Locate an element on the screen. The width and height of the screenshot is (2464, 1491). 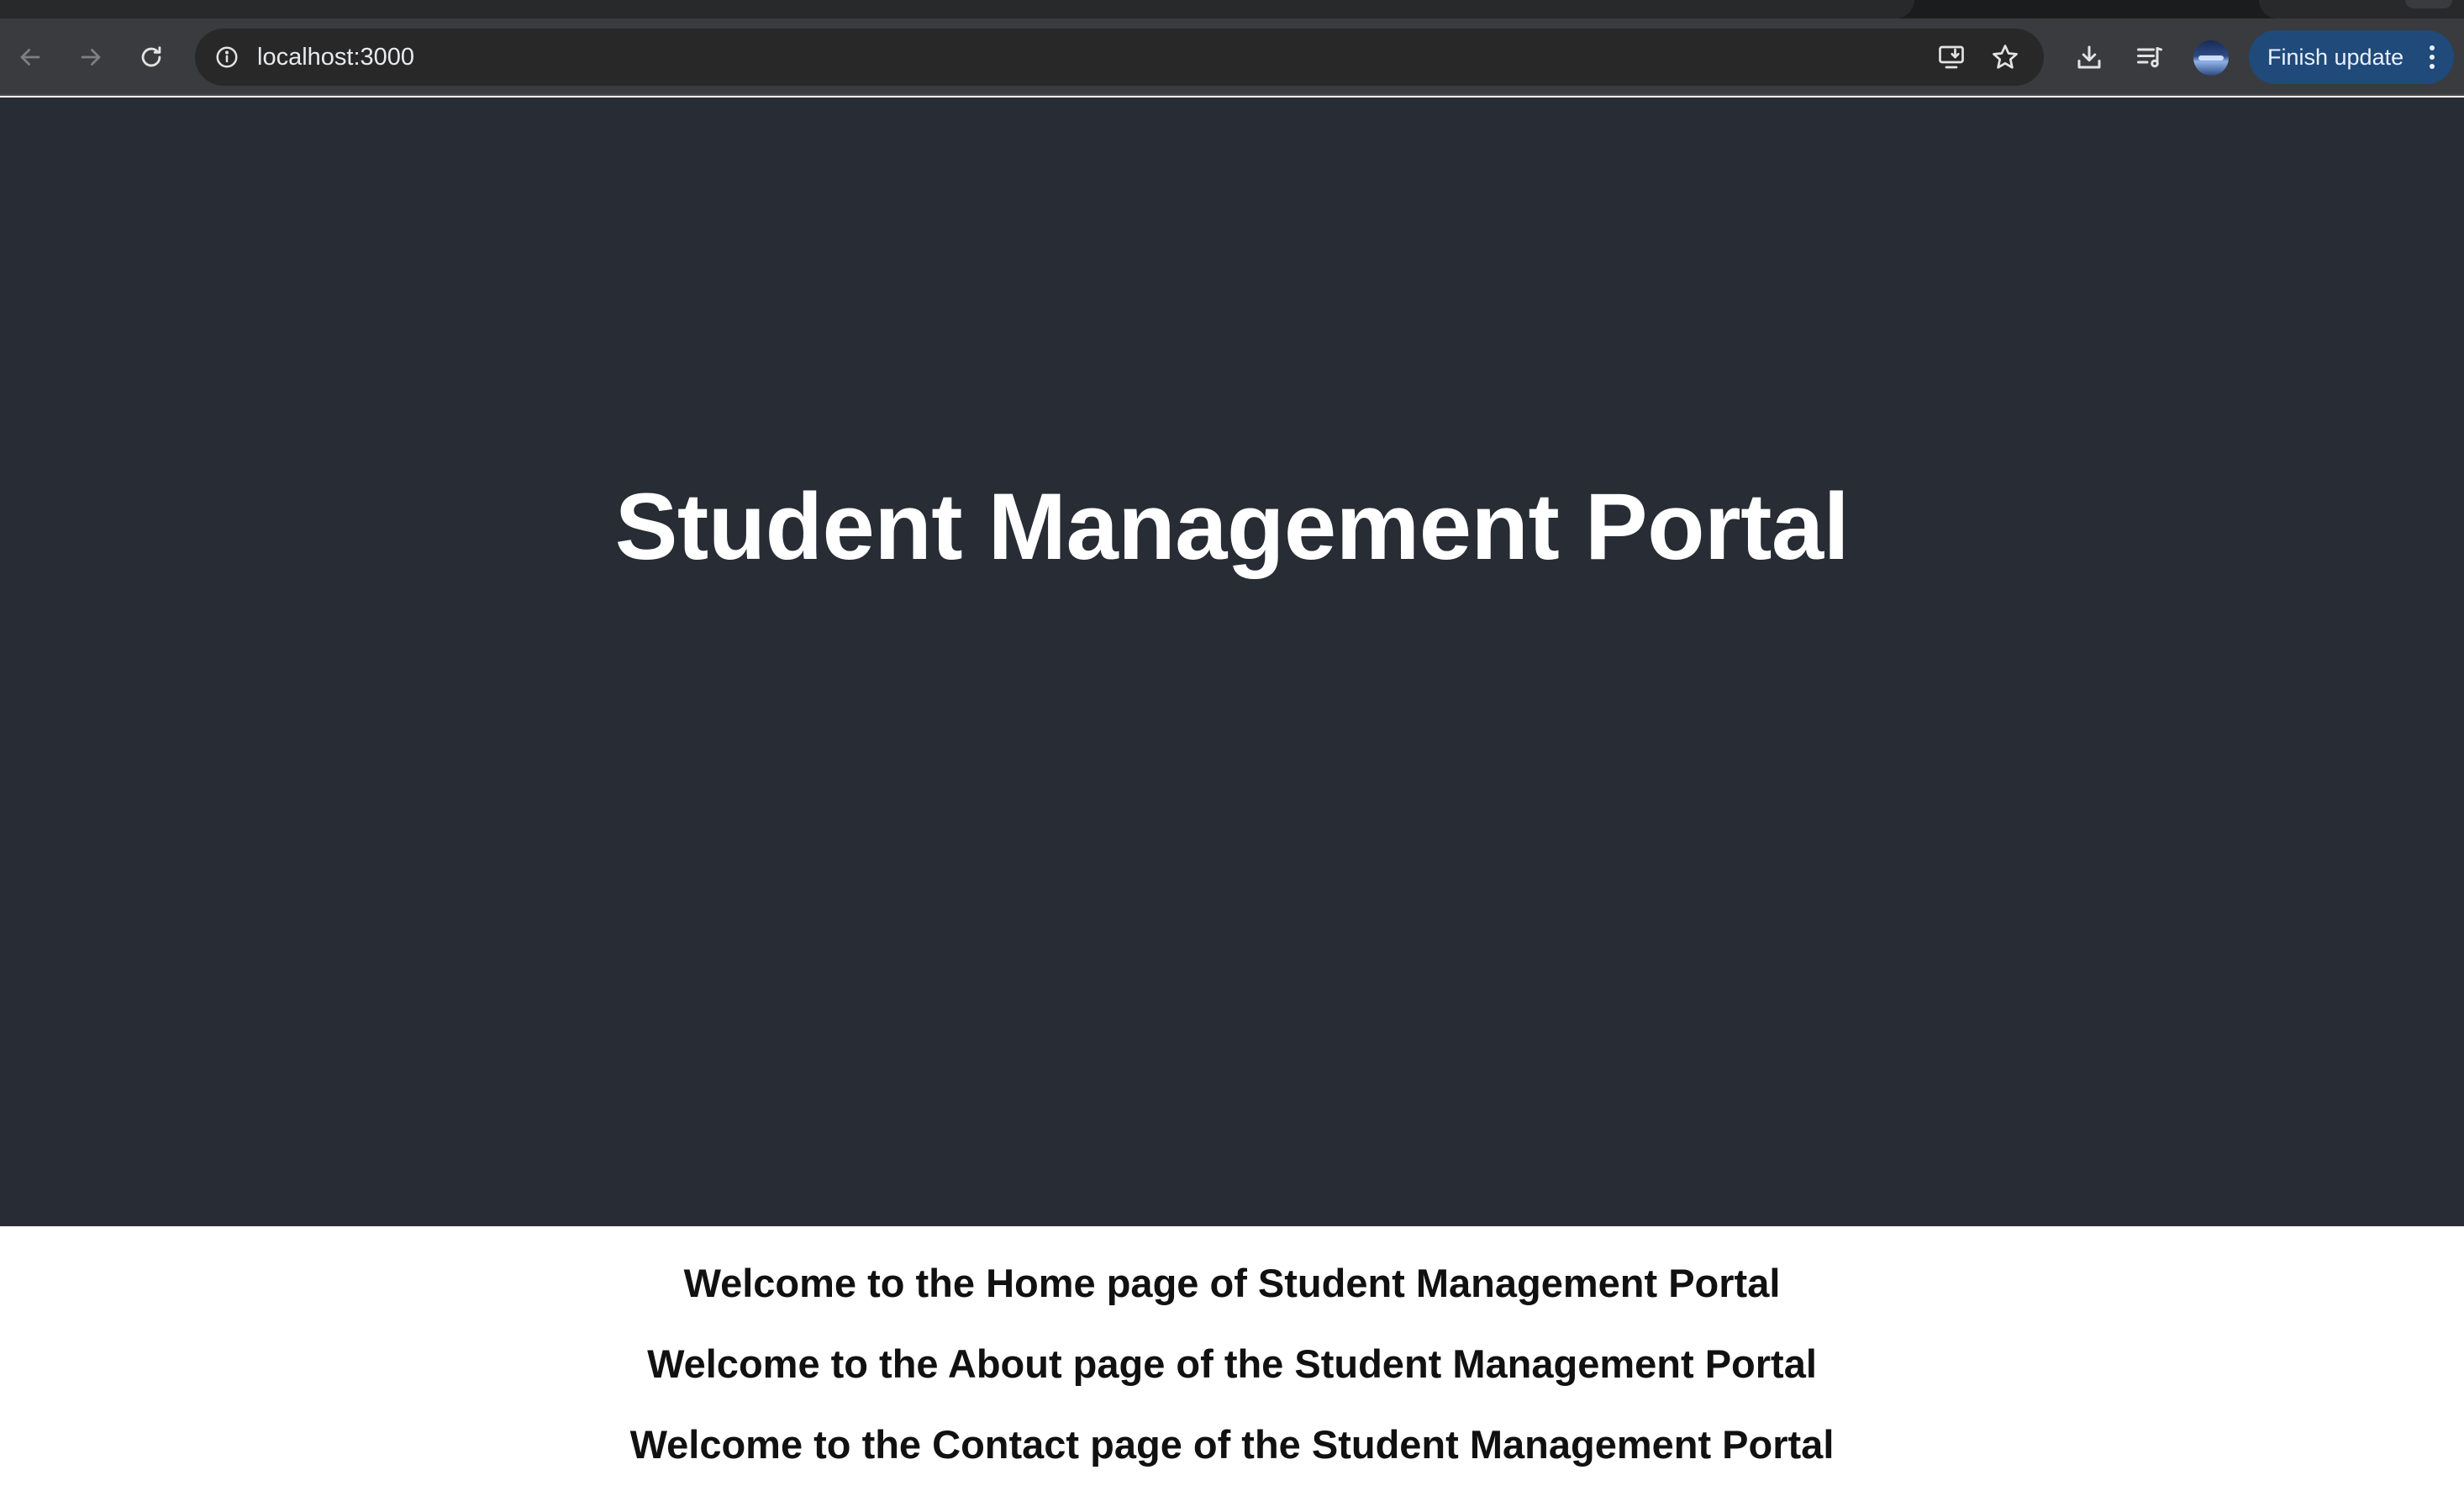
reload-icon is located at coordinates (151, 56).